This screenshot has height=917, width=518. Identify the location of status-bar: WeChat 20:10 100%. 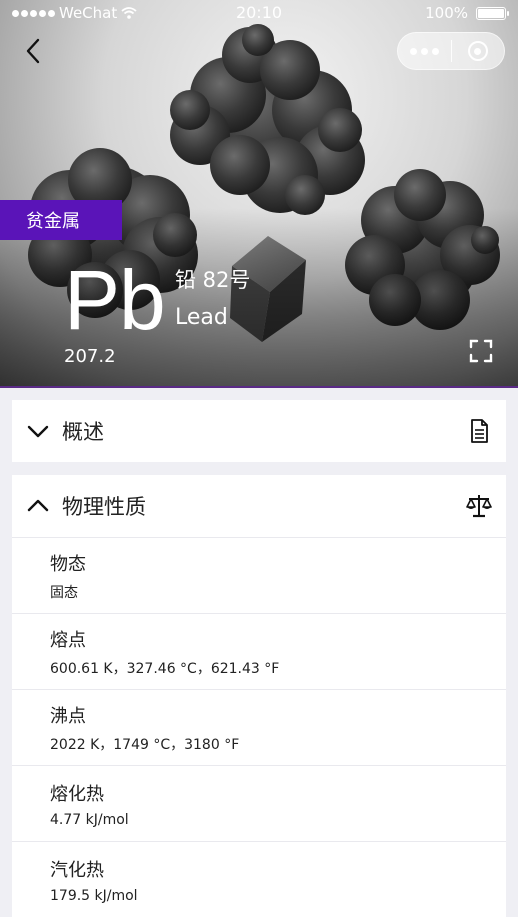
(259, 13).